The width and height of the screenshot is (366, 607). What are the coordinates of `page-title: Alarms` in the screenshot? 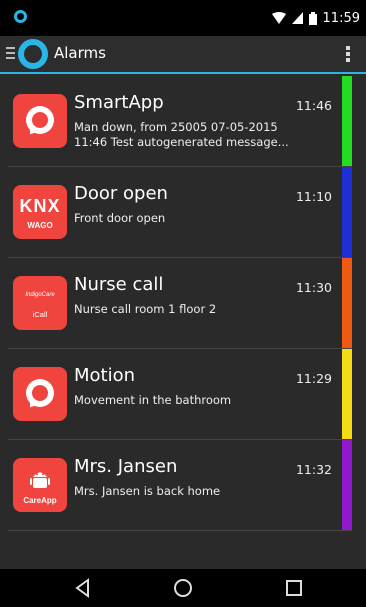 It's located at (80, 53).